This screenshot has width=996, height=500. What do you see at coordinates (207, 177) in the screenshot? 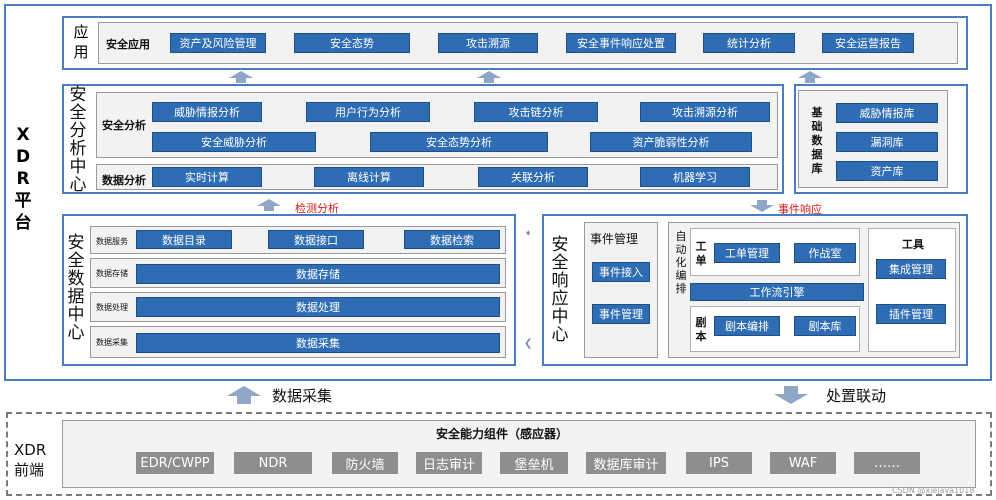
I see `data-button-realtime: 实时计算` at bounding box center [207, 177].